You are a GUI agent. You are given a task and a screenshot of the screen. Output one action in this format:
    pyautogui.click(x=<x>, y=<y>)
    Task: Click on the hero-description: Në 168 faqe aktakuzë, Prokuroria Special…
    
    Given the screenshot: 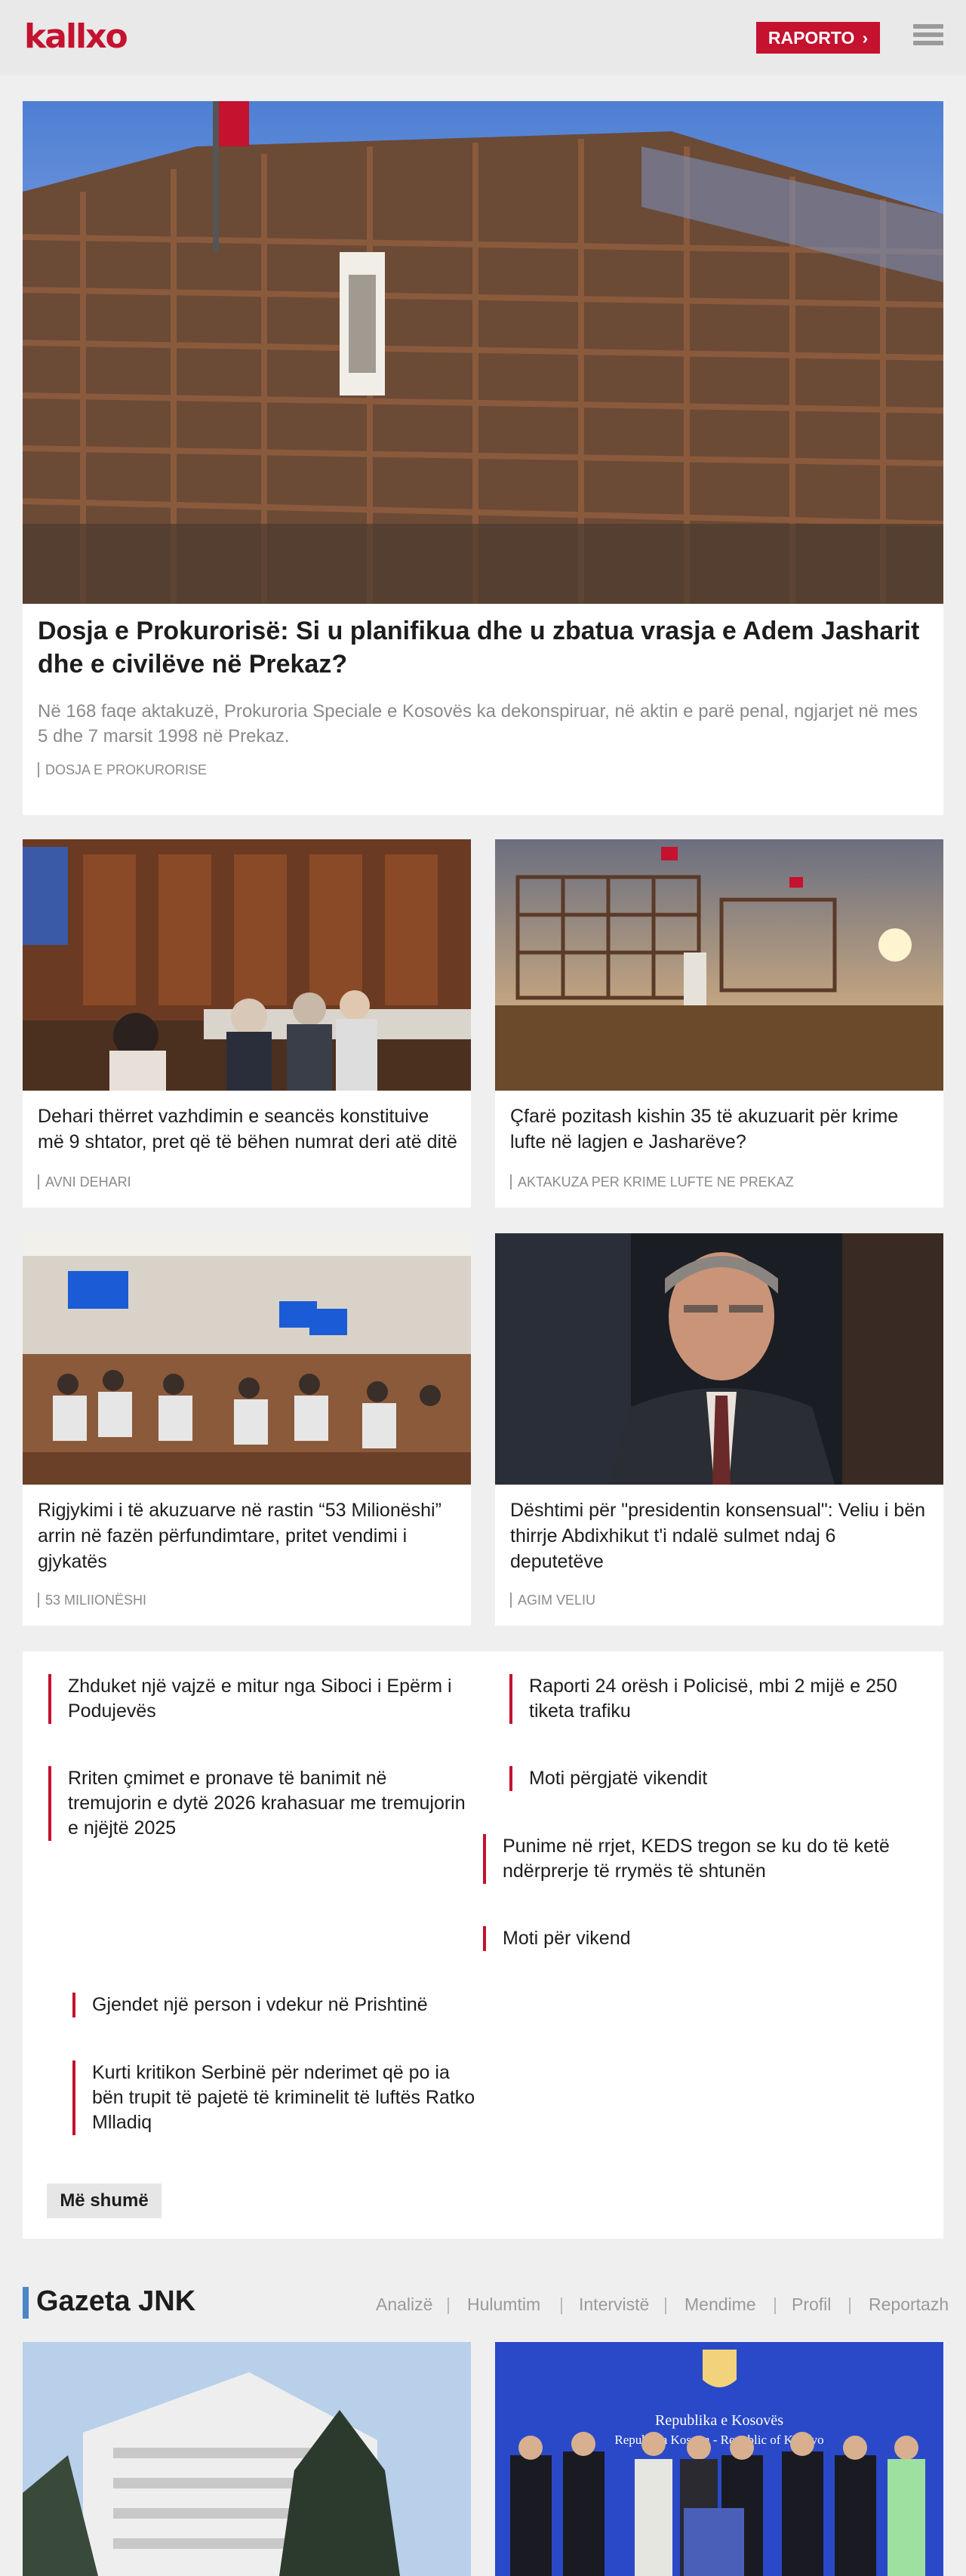 What is the action you would take?
    pyautogui.click(x=478, y=723)
    